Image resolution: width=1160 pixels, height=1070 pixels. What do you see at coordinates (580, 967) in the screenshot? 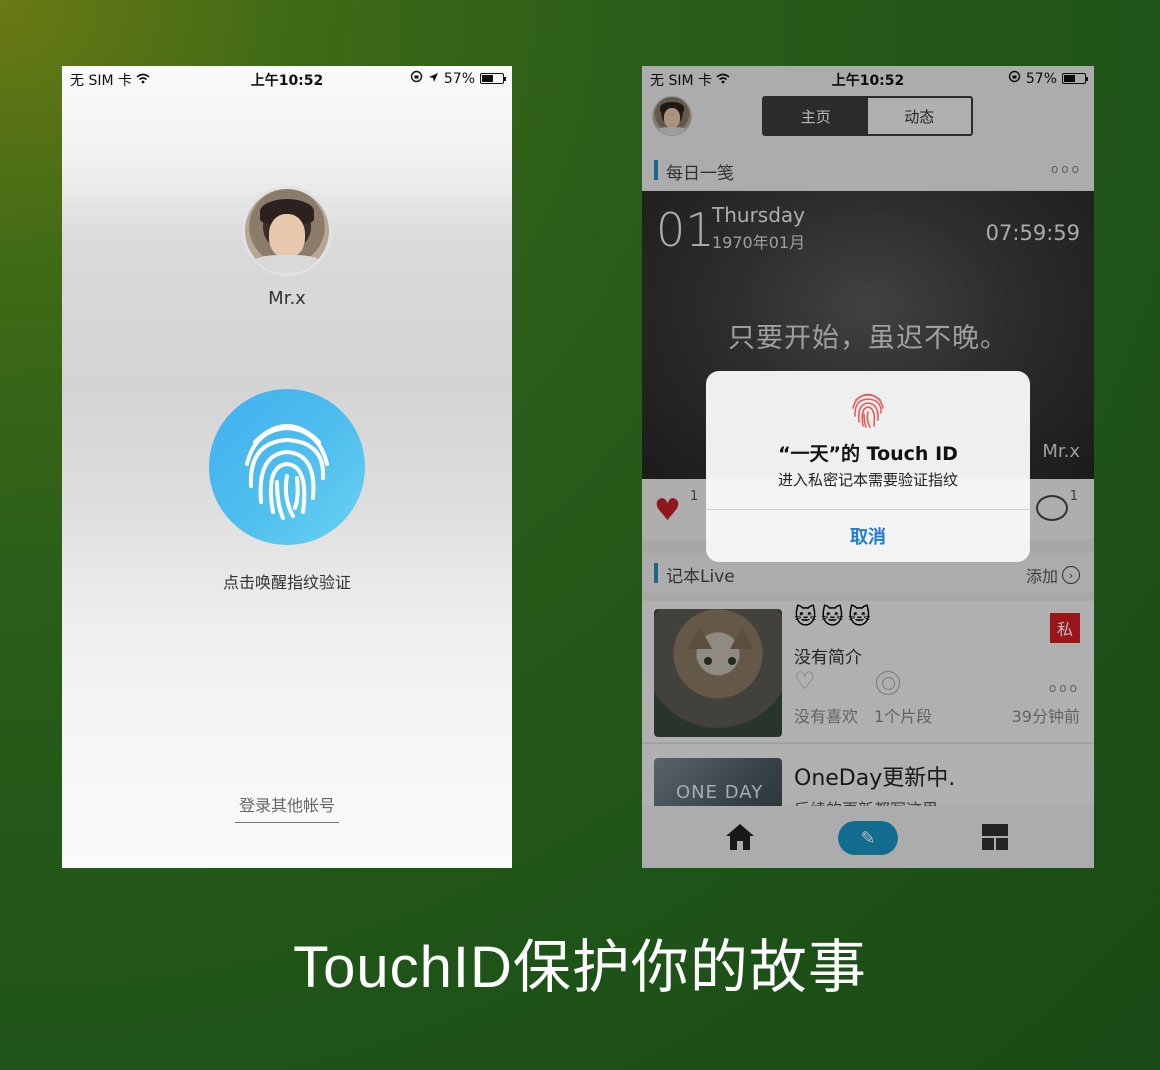
I see `caption: TouchID保护你的故事` at bounding box center [580, 967].